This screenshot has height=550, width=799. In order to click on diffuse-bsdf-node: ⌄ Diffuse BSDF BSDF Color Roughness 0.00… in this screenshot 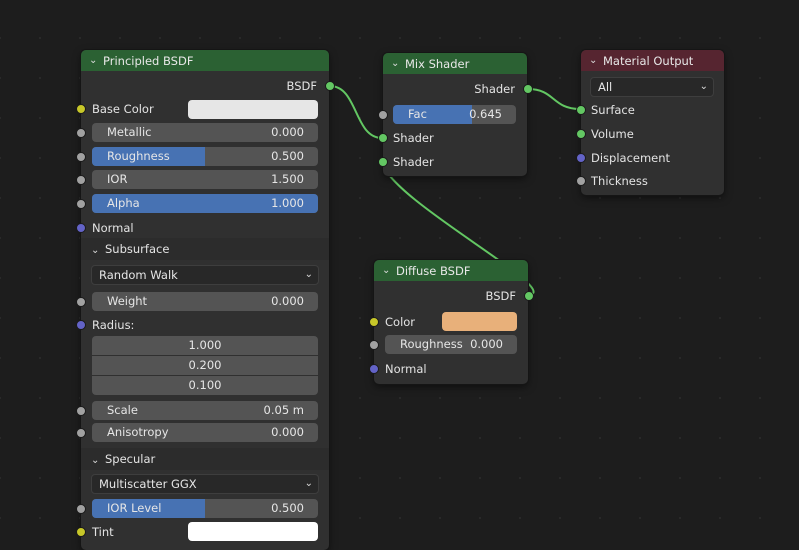, I will do `click(451, 322)`.